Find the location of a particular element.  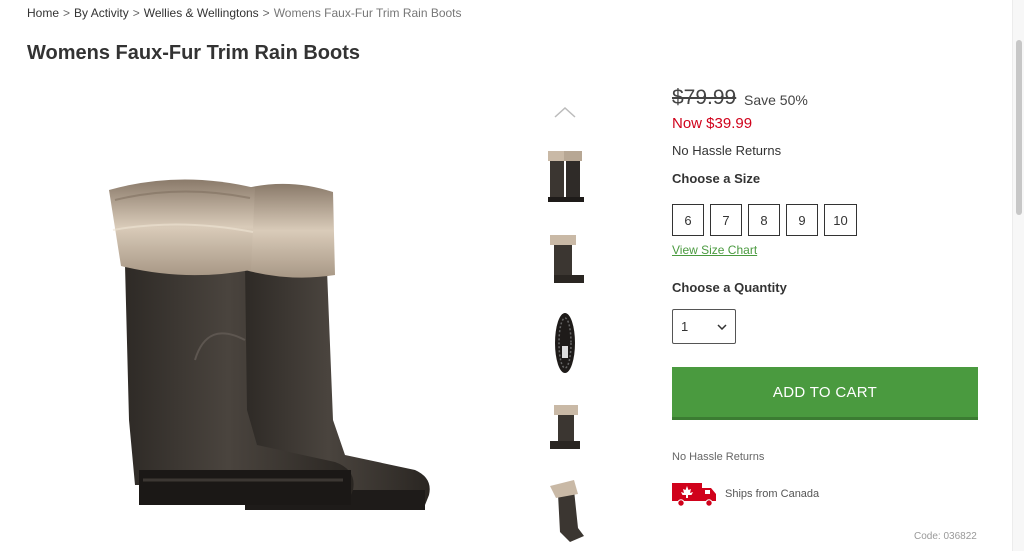

quantity-value: 1 is located at coordinates (685, 326).